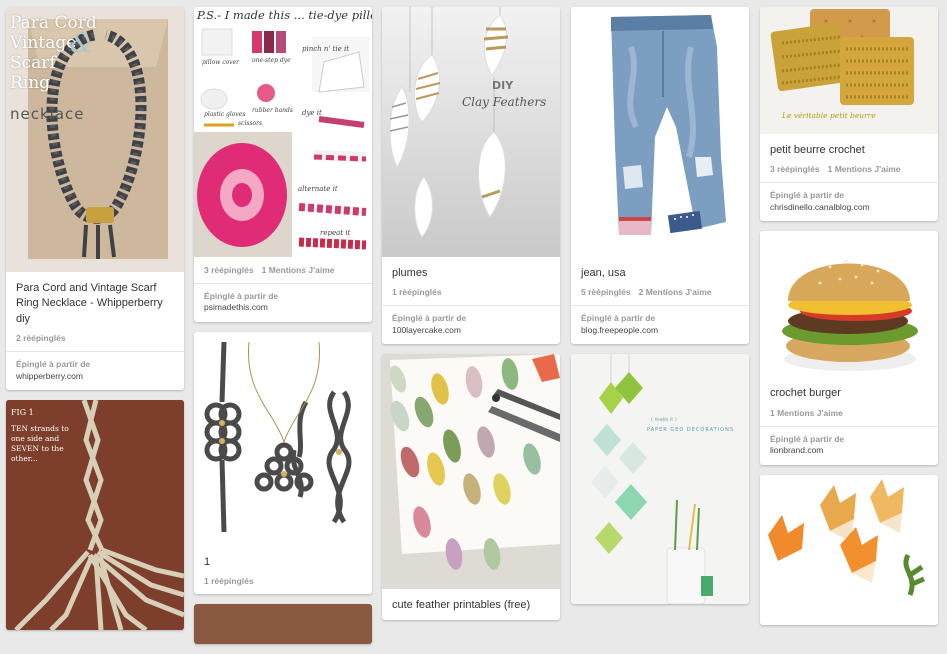 The image size is (947, 654). I want to click on step-label: pinch n' tie it, so click(326, 49).